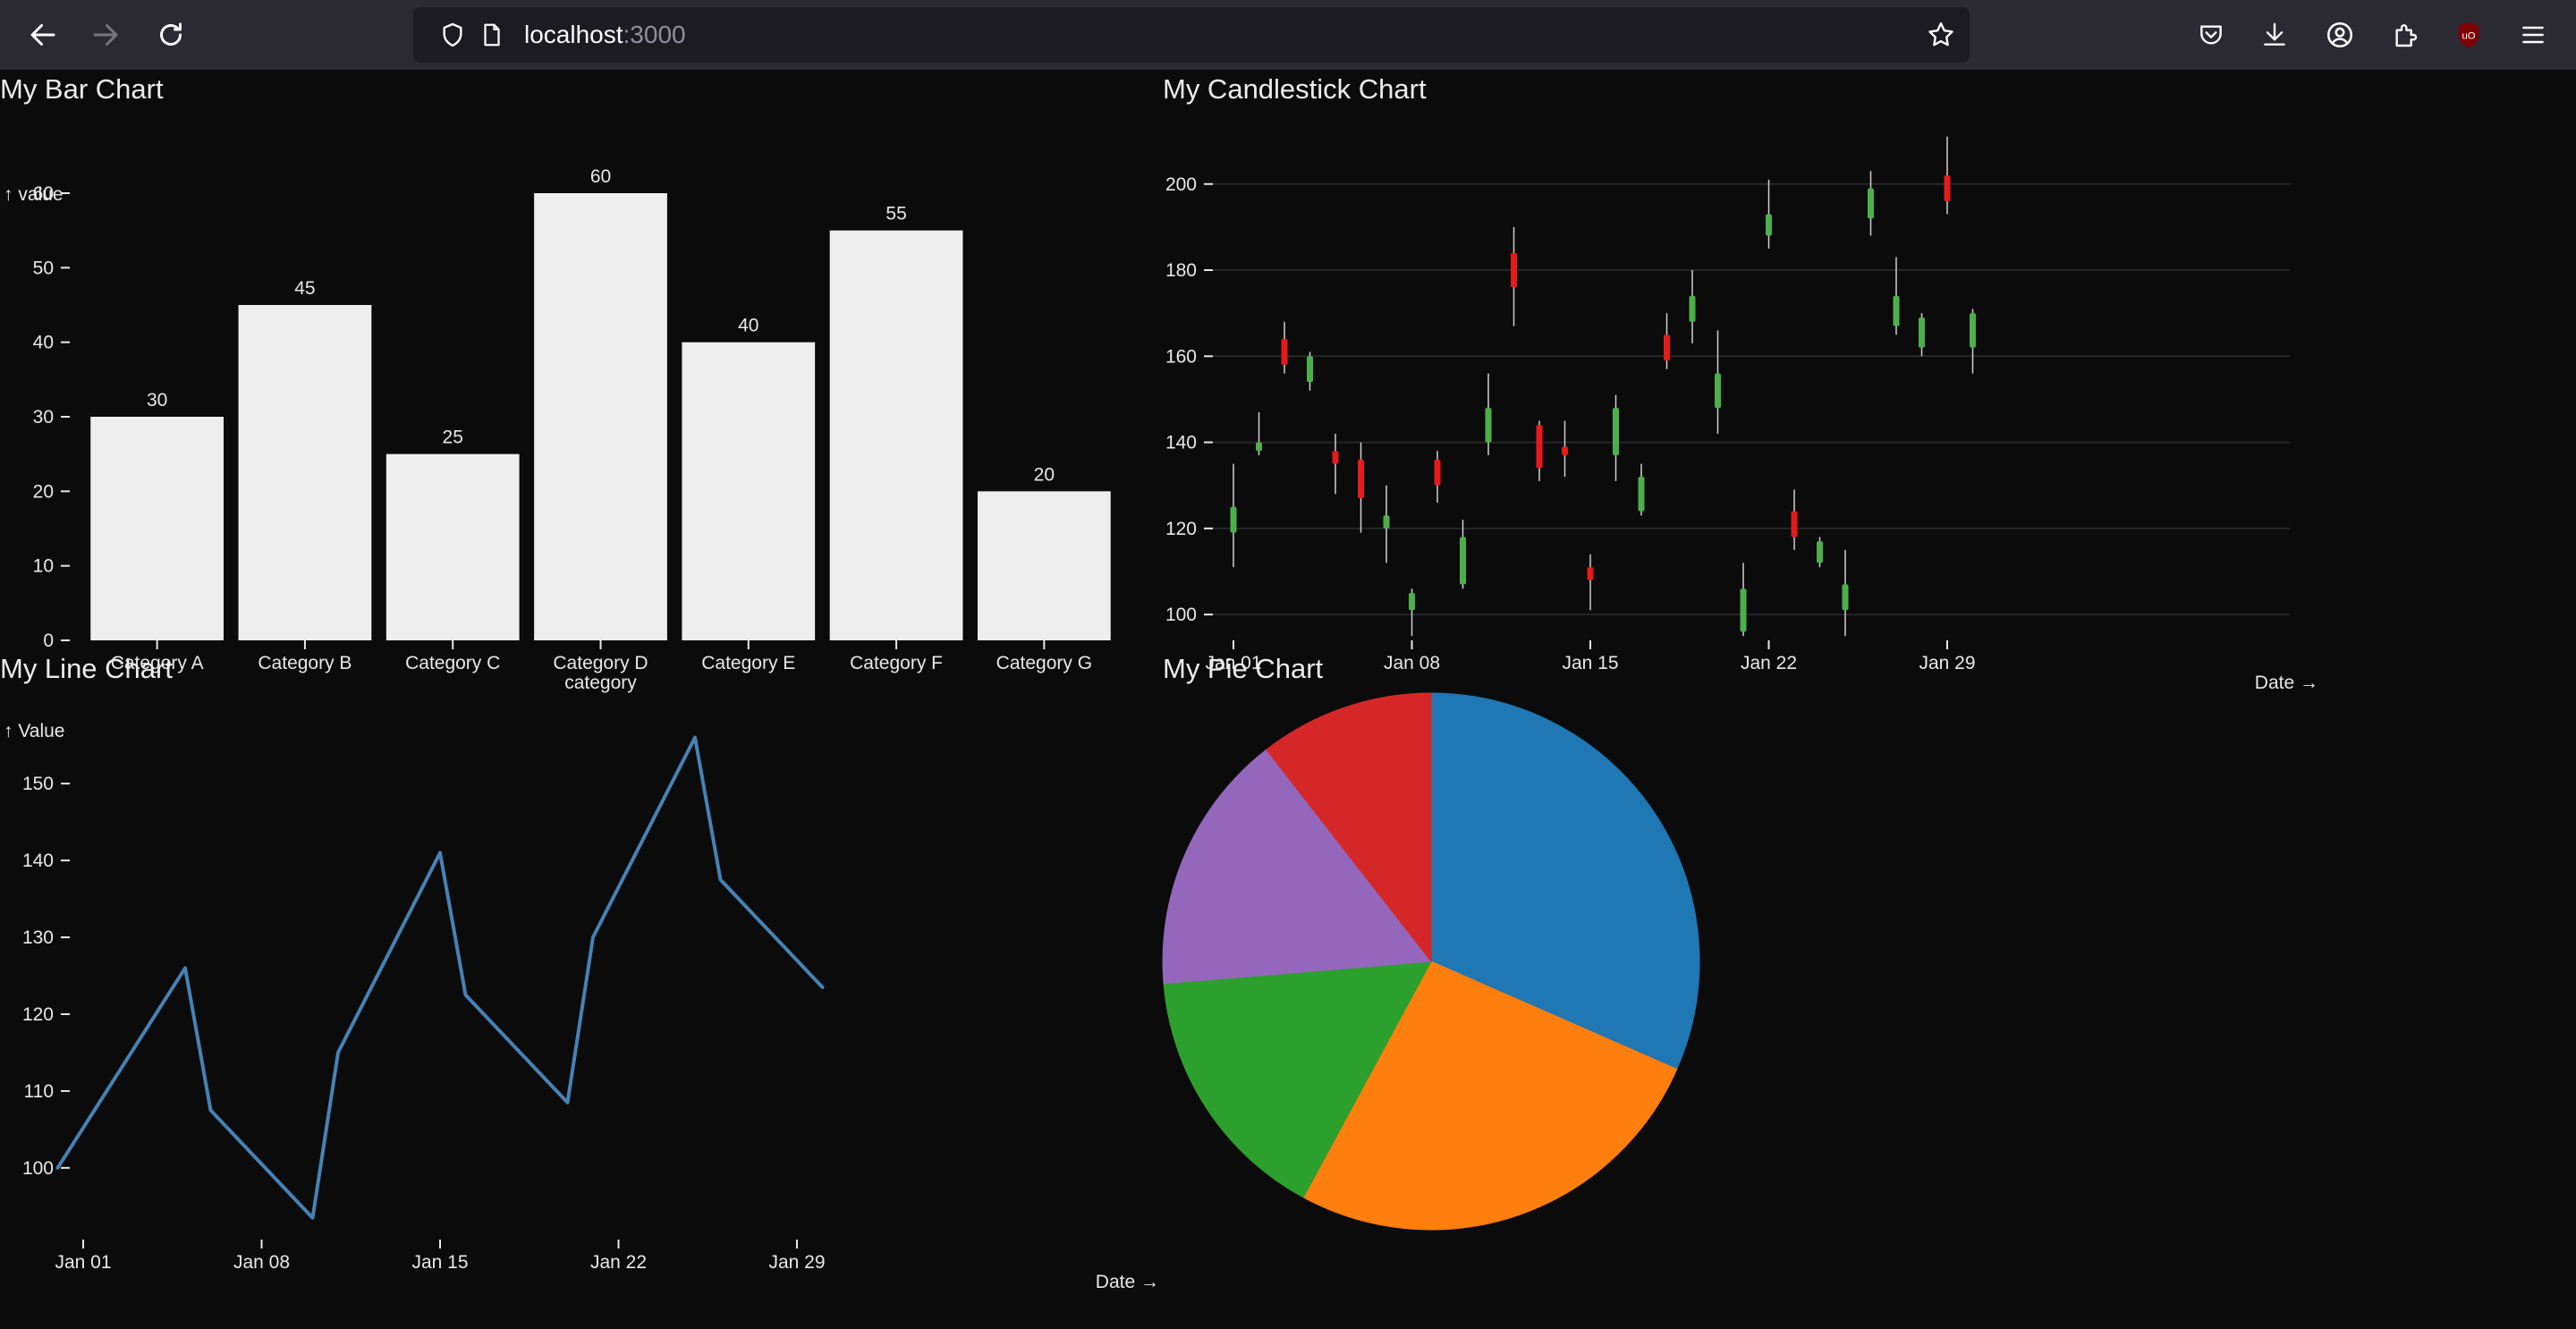 This screenshot has height=1329, width=2576. What do you see at coordinates (43, 343) in the screenshot?
I see `y-tick-label: 40` at bounding box center [43, 343].